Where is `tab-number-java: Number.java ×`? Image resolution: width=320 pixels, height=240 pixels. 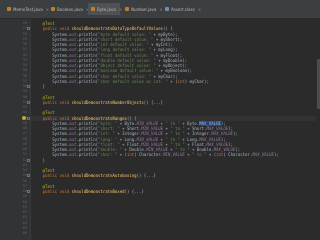 tab-number-java: Number.java × is located at coordinates (142, 9).